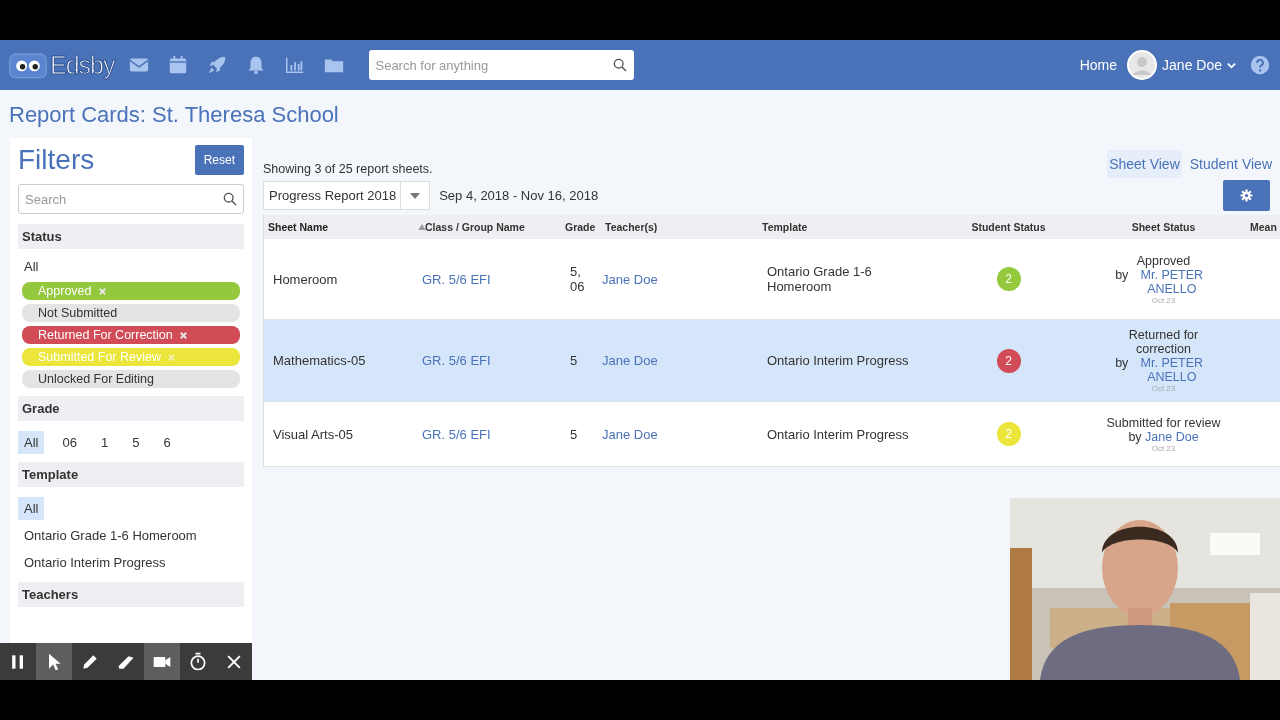  What do you see at coordinates (631, 227) in the screenshot?
I see `column-header: Teacher(s)` at bounding box center [631, 227].